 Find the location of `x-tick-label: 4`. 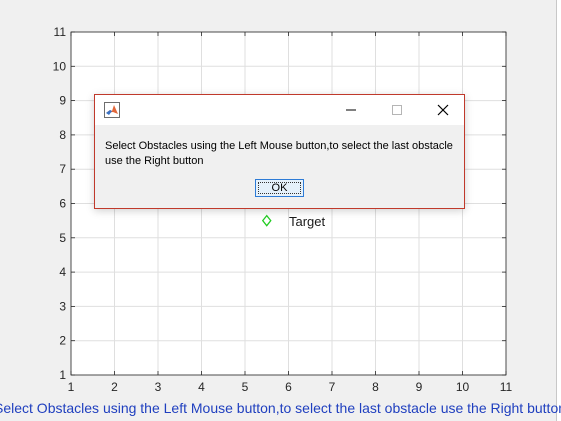

x-tick-label: 4 is located at coordinates (201, 387).